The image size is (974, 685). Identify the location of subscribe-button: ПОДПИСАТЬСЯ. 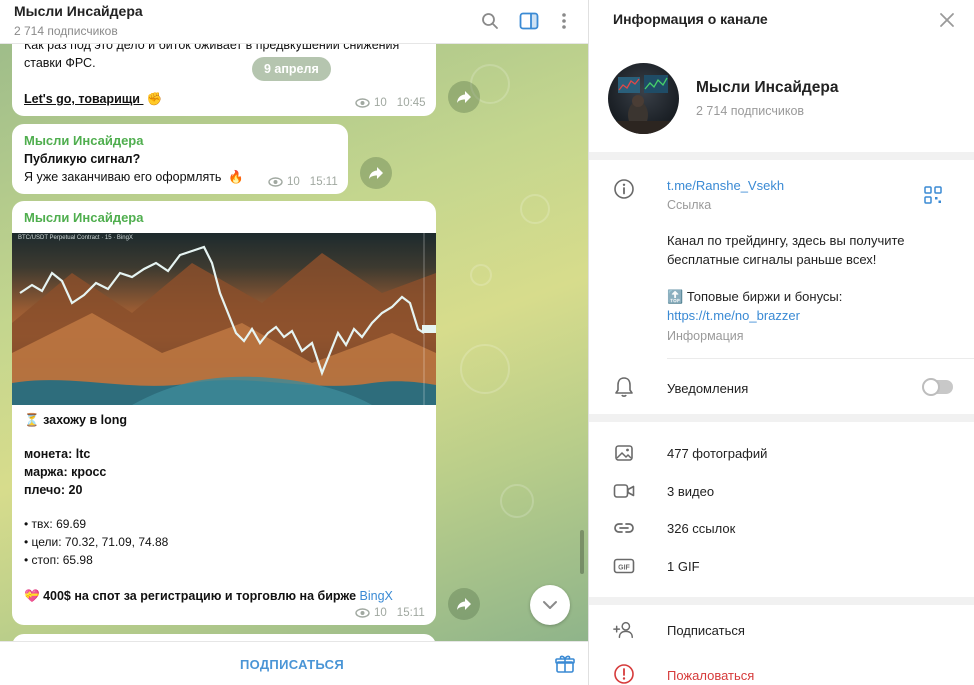
(292, 663).